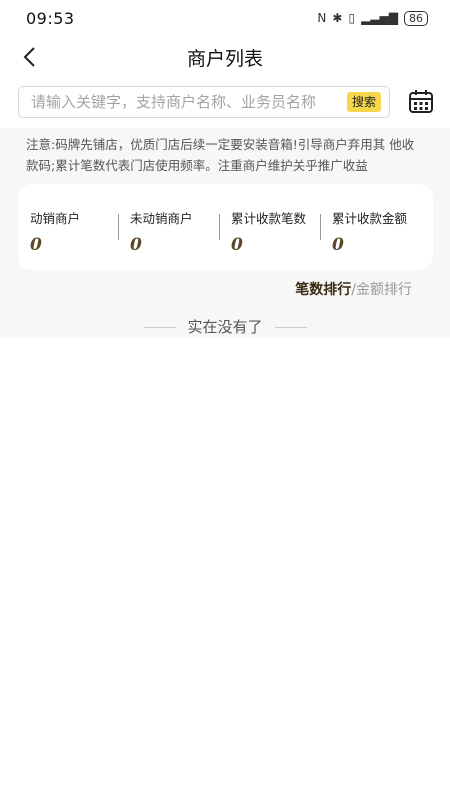 The width and height of the screenshot is (450, 800). What do you see at coordinates (225, 18) in the screenshot?
I see `status-bar: 09:53 N ✱ ▯ ▂▃▅▇ 86` at bounding box center [225, 18].